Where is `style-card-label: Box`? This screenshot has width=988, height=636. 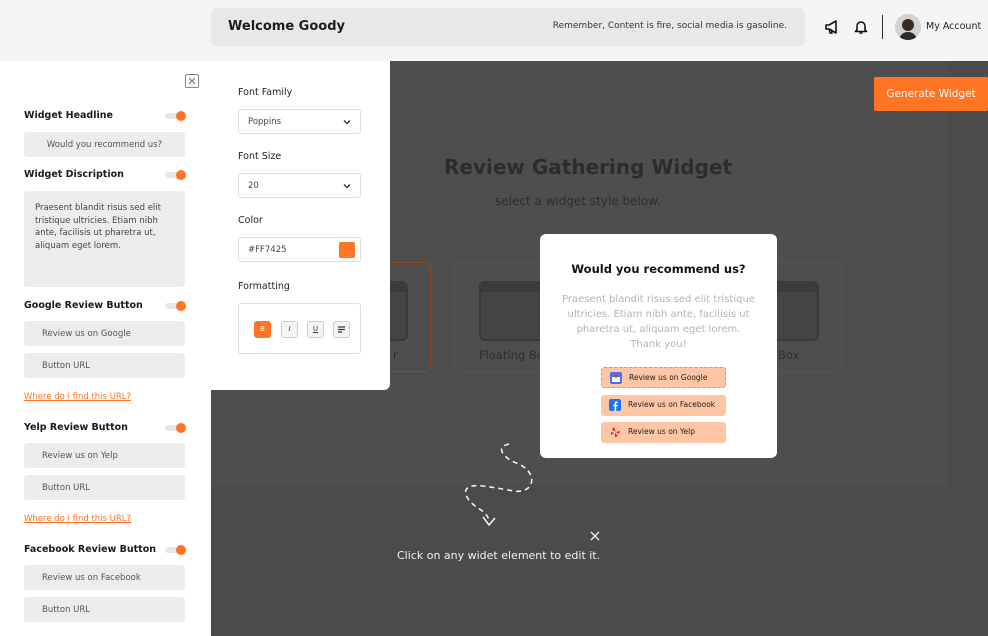 style-card-label: Box is located at coordinates (789, 355).